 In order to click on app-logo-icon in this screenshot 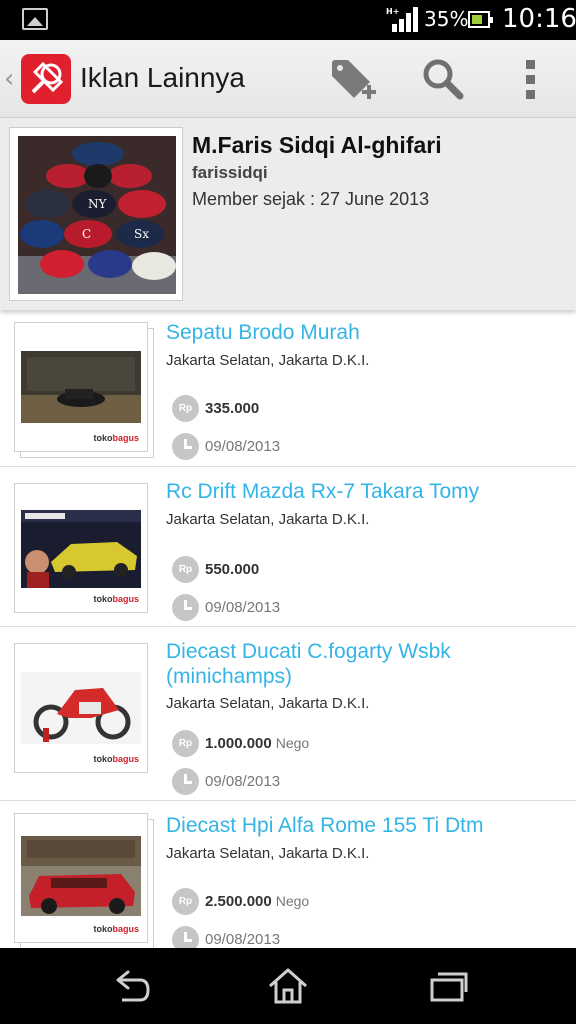, I will do `click(46, 79)`.